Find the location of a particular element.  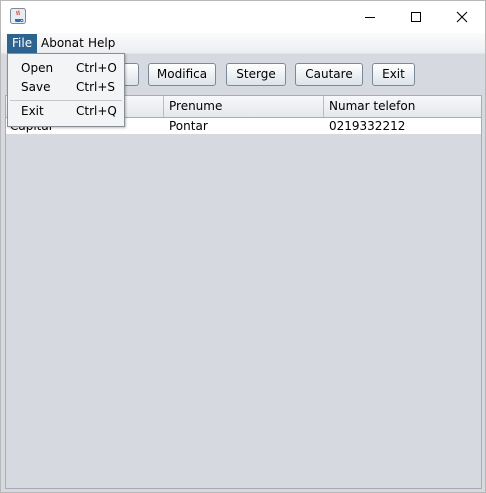

menu-item-open-label: Open is located at coordinates (37, 68).